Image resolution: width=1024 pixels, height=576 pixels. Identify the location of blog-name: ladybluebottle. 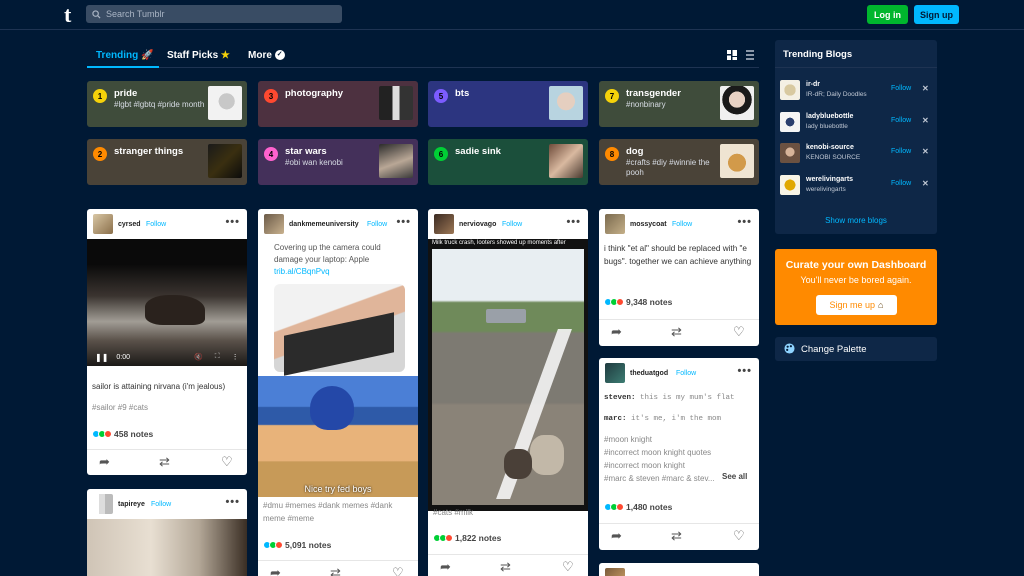
(829, 116).